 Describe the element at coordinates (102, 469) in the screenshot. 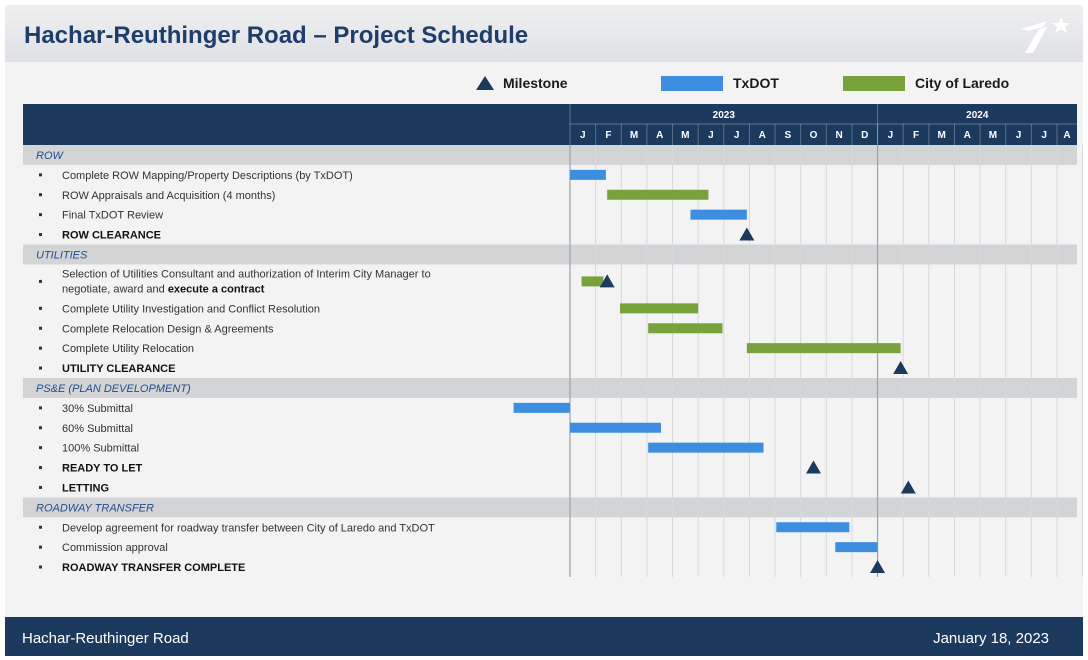

I see `task-label-15: READY TO LET` at that location.